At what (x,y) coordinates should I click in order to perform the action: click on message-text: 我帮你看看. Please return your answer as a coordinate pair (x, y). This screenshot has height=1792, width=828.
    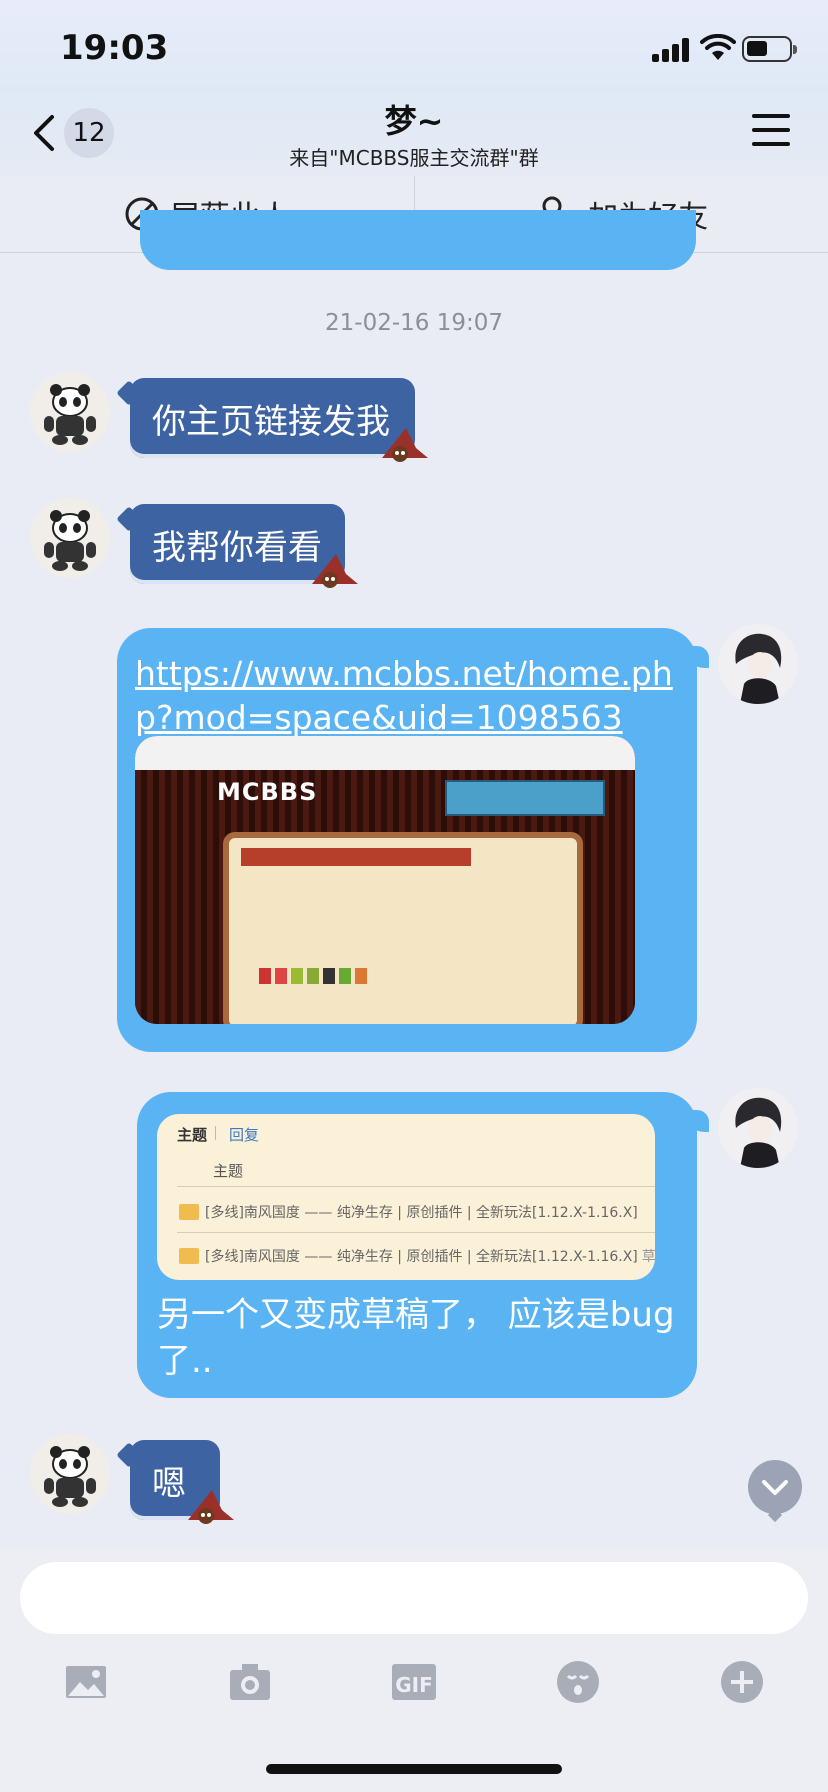
    Looking at the image, I should click on (237, 547).